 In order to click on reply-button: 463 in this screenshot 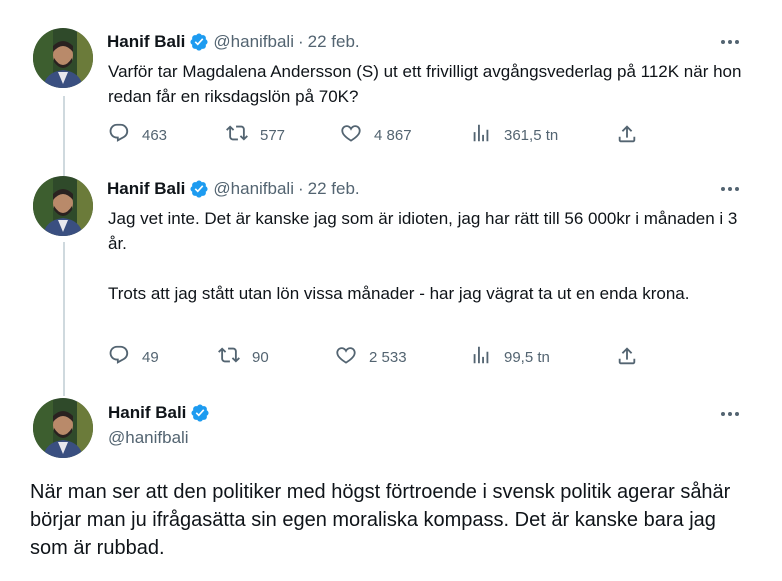, I will do `click(137, 135)`.